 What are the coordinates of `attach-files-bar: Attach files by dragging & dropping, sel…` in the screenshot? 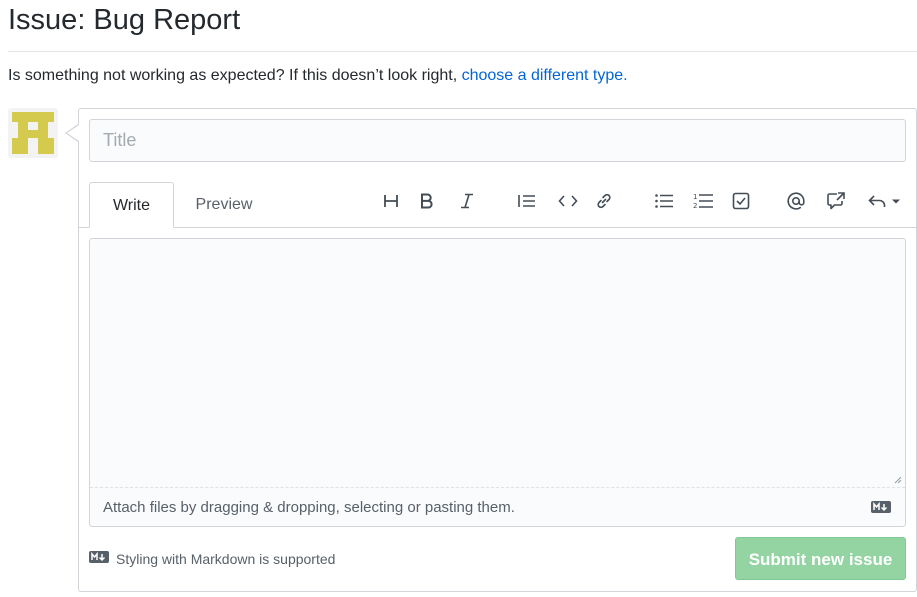 It's located at (497, 506).